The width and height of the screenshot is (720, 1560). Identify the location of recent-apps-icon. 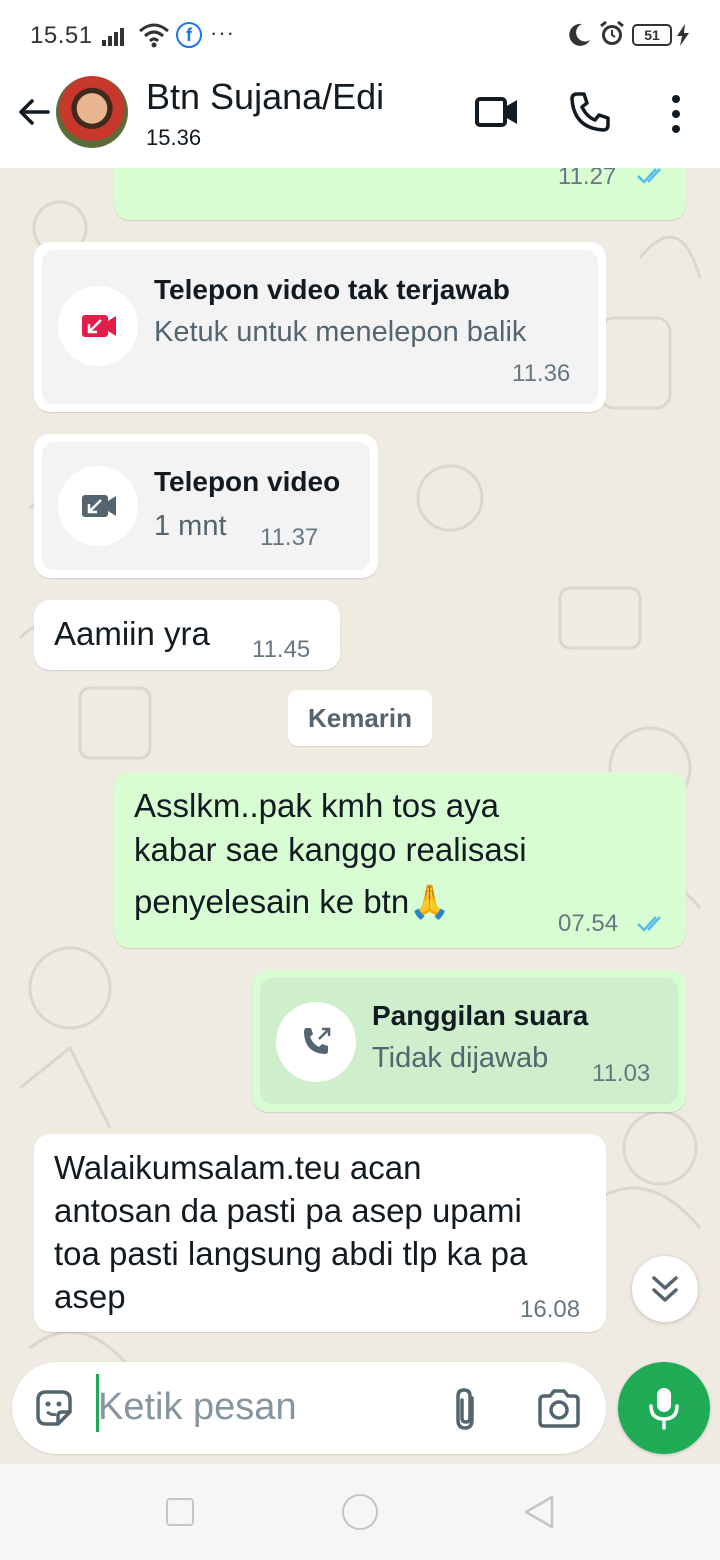
(180, 1512).